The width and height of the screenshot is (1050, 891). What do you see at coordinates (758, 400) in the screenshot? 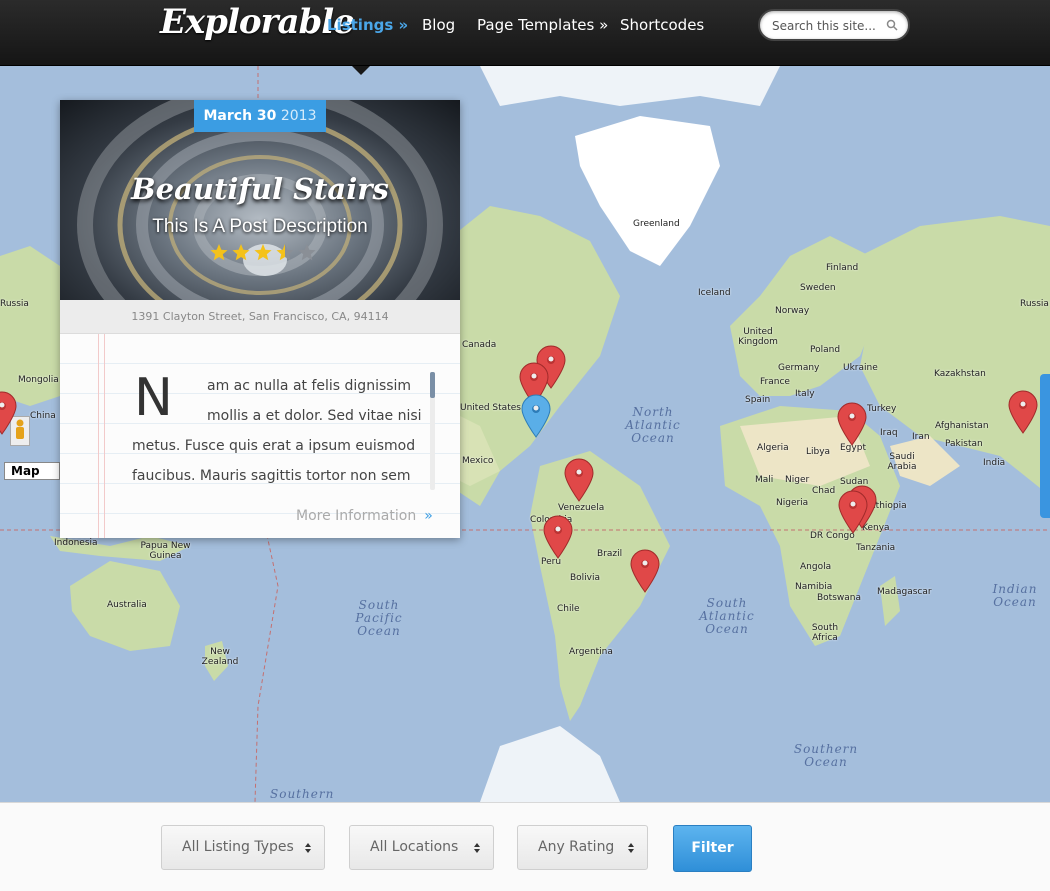
I see `label-spain: Spain` at bounding box center [758, 400].